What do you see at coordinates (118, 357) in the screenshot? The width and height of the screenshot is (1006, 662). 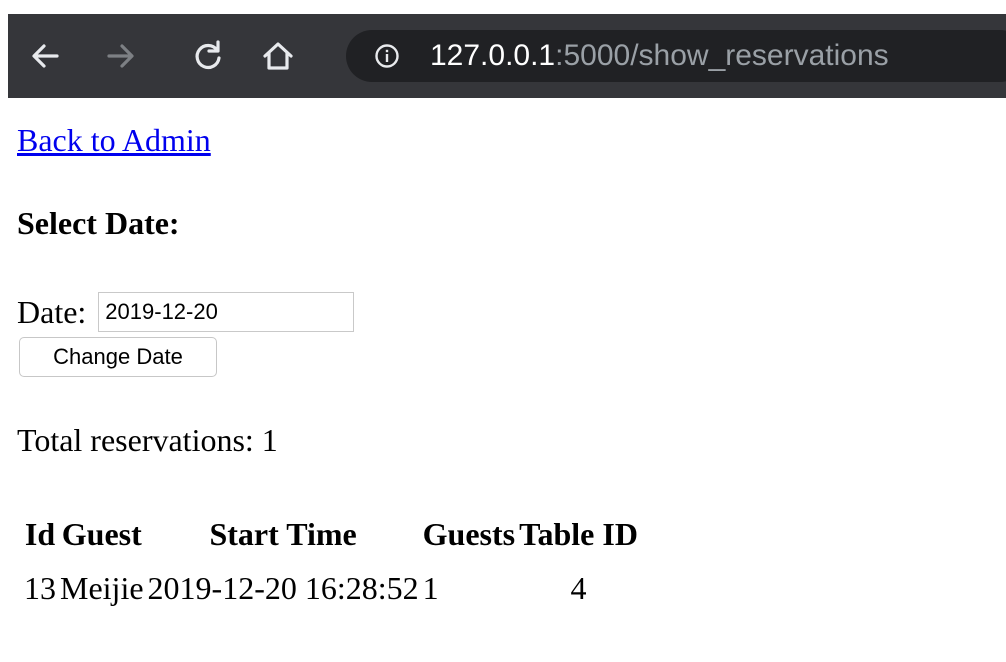 I see `change-date-button: Change Date` at bounding box center [118, 357].